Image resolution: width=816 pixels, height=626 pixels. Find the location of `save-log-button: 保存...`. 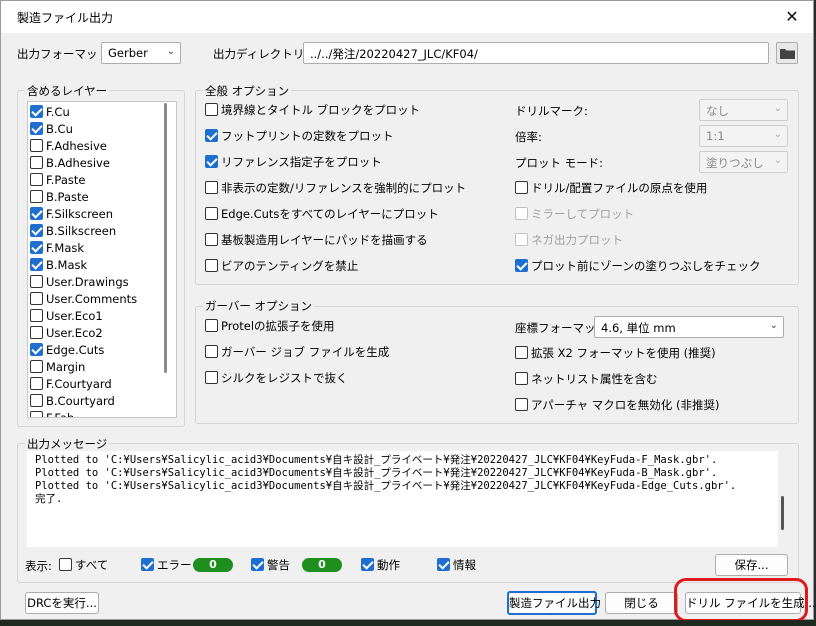

save-log-button: 保存... is located at coordinates (751, 565).